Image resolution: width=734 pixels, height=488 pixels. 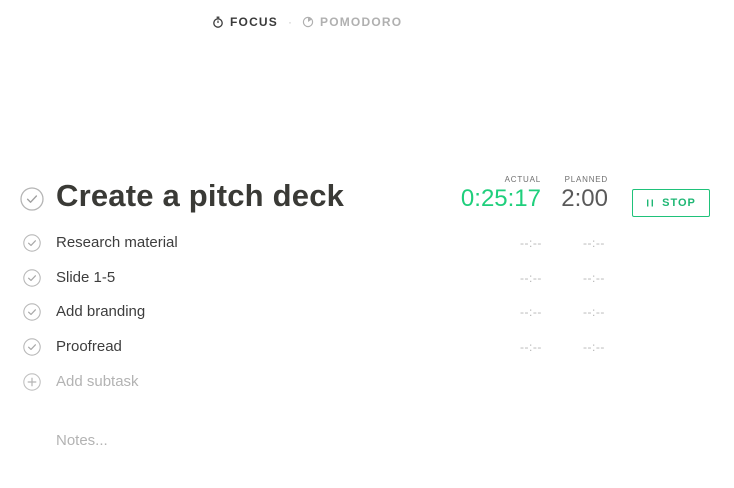 I want to click on planned-caption: PLANNED, so click(x=586, y=179).